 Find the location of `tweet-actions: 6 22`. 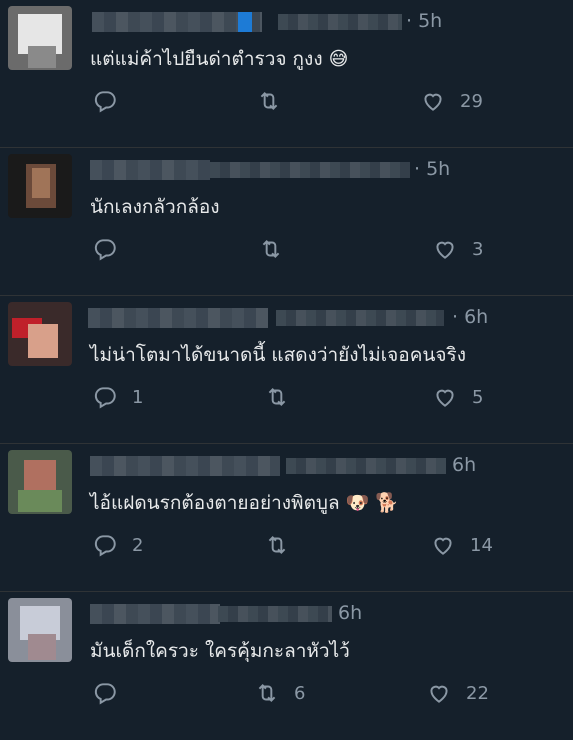

tweet-actions: 6 22 is located at coordinates (330, 697).